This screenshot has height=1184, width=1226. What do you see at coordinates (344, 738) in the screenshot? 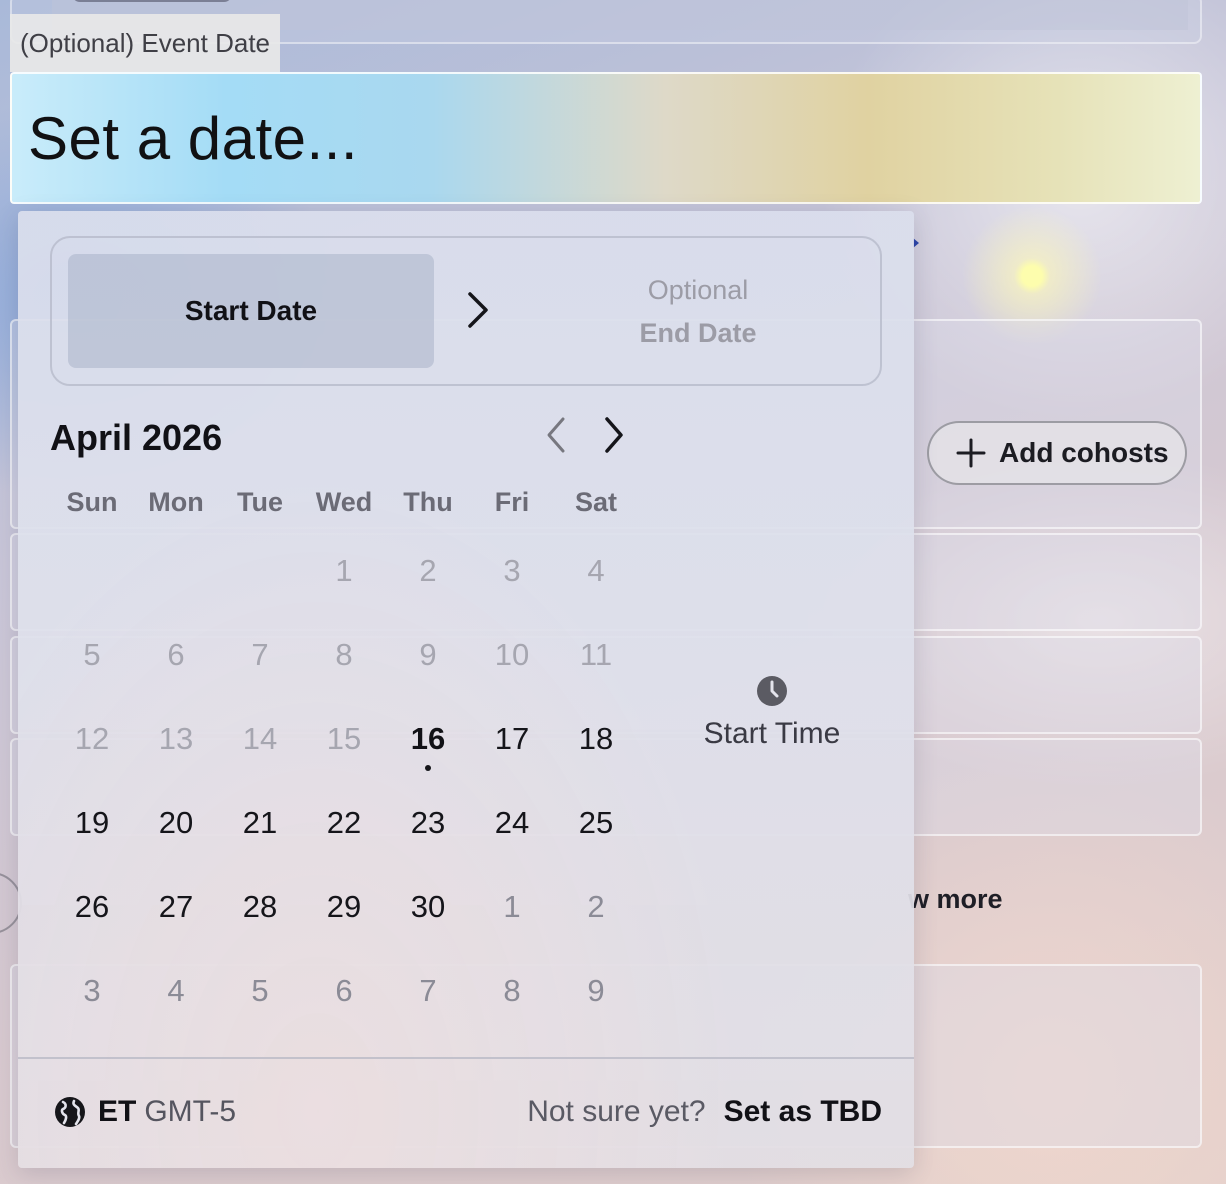
I see `calendar-day: 15` at bounding box center [344, 738].